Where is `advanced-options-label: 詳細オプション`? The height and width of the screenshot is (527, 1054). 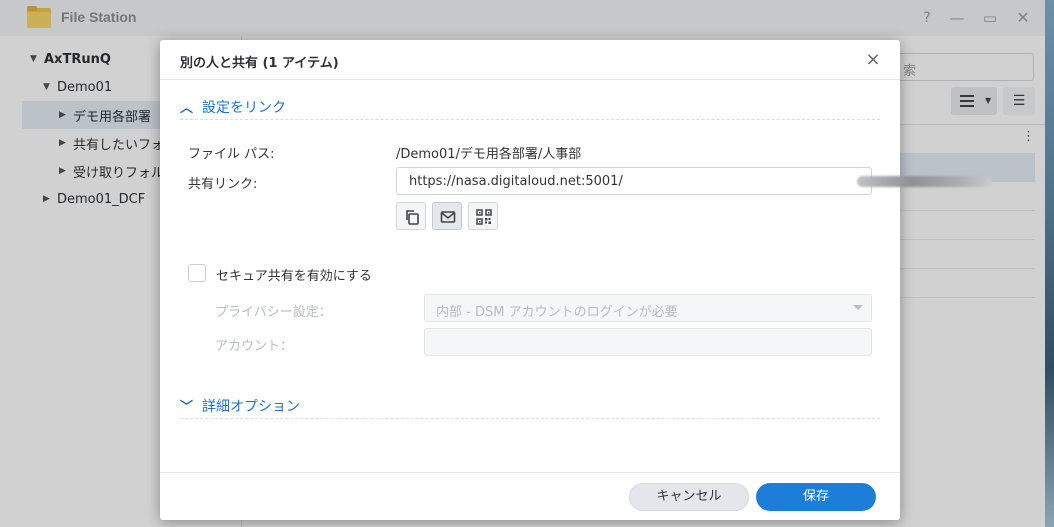
advanced-options-label: 詳細オプション is located at coordinates (251, 406).